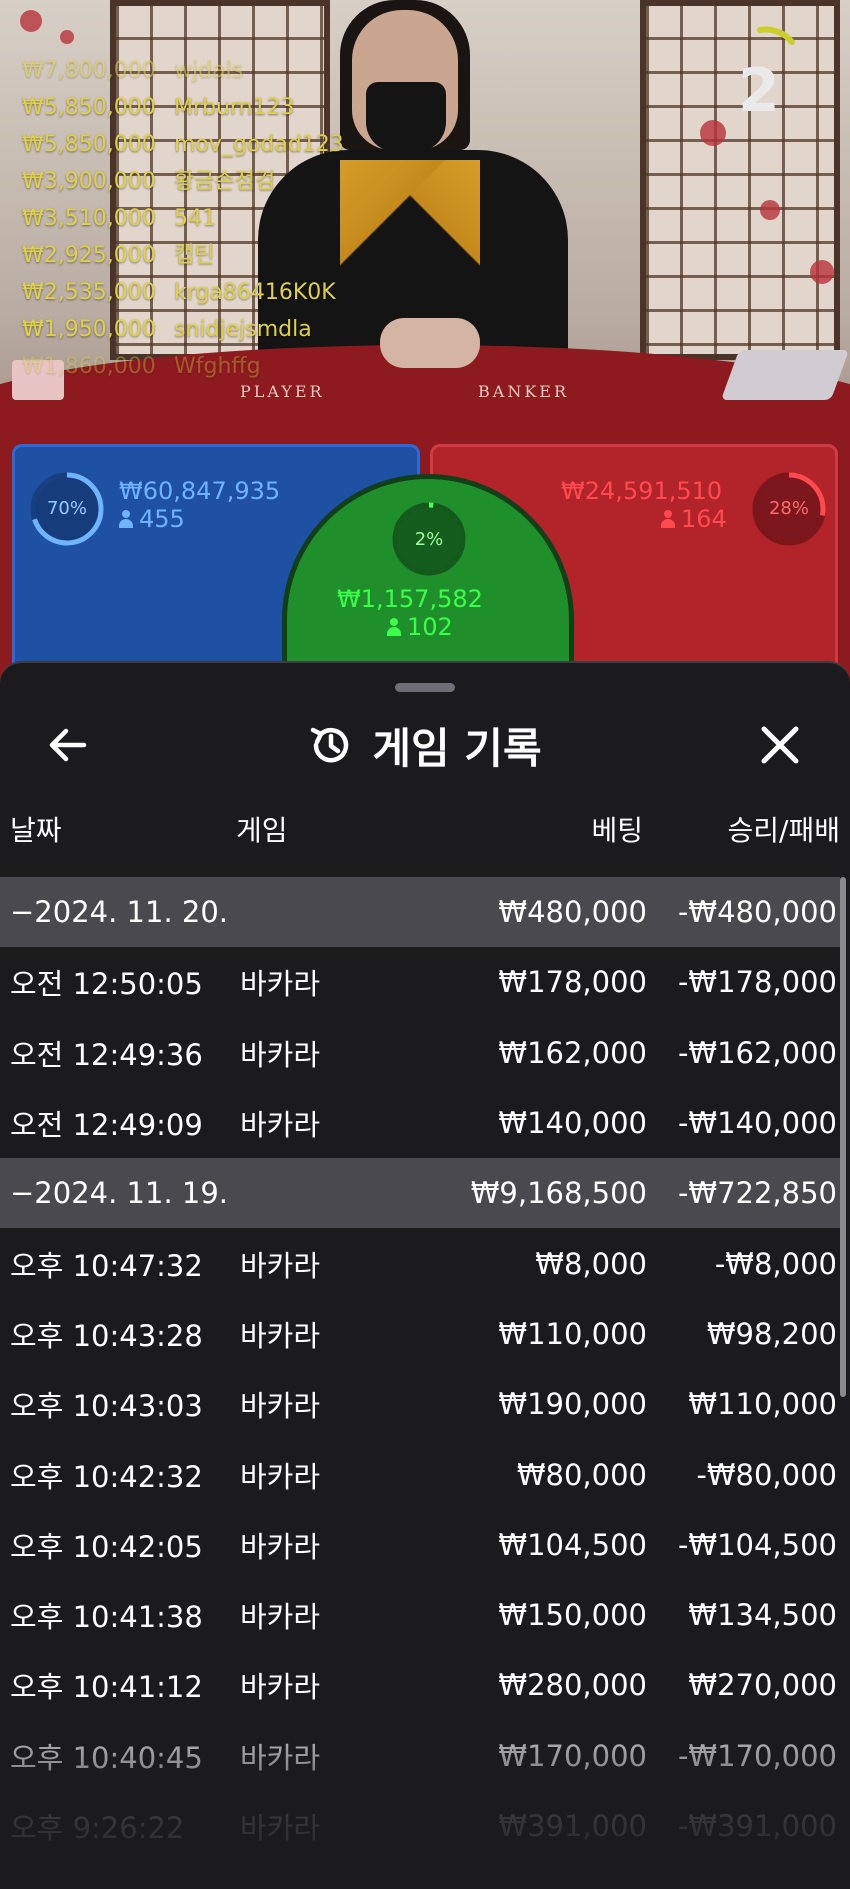 This screenshot has height=1889, width=850. Describe the element at coordinates (217, 366) in the screenshot. I see `leaderboard-username: Wfghffg` at that location.